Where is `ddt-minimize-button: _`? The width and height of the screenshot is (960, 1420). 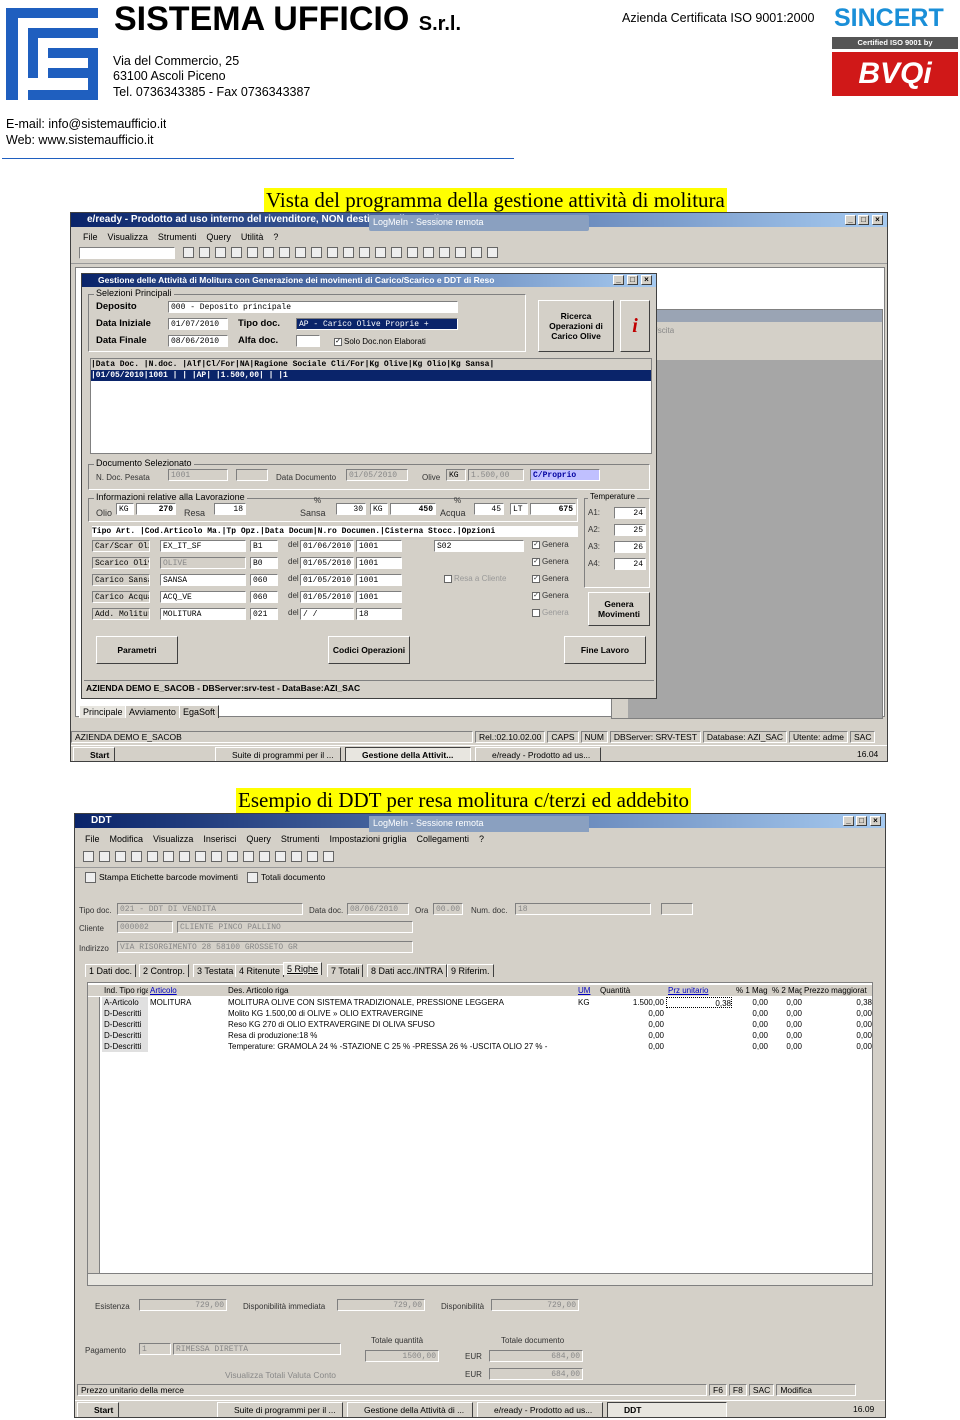 ddt-minimize-button: _ is located at coordinates (848, 821).